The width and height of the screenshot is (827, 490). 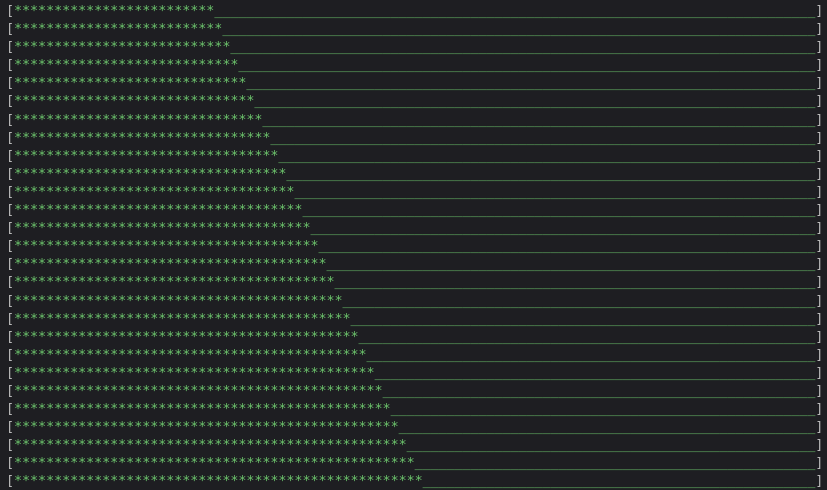 I want to click on bar-filled-portion: ****************************************, so click(x=174, y=283).